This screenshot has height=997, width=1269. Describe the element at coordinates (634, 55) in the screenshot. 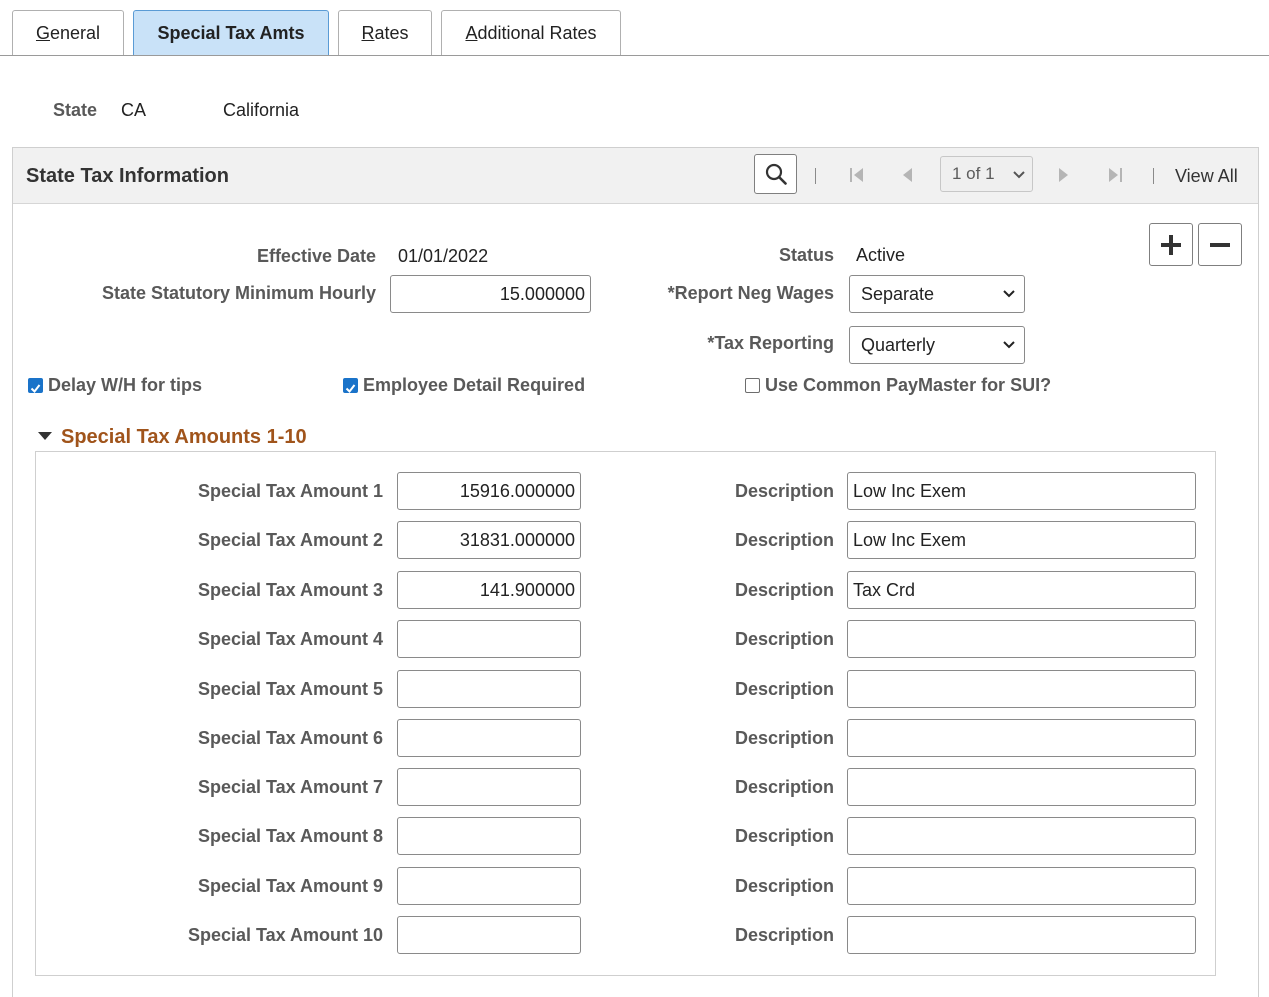

I see `tab-divider` at that location.